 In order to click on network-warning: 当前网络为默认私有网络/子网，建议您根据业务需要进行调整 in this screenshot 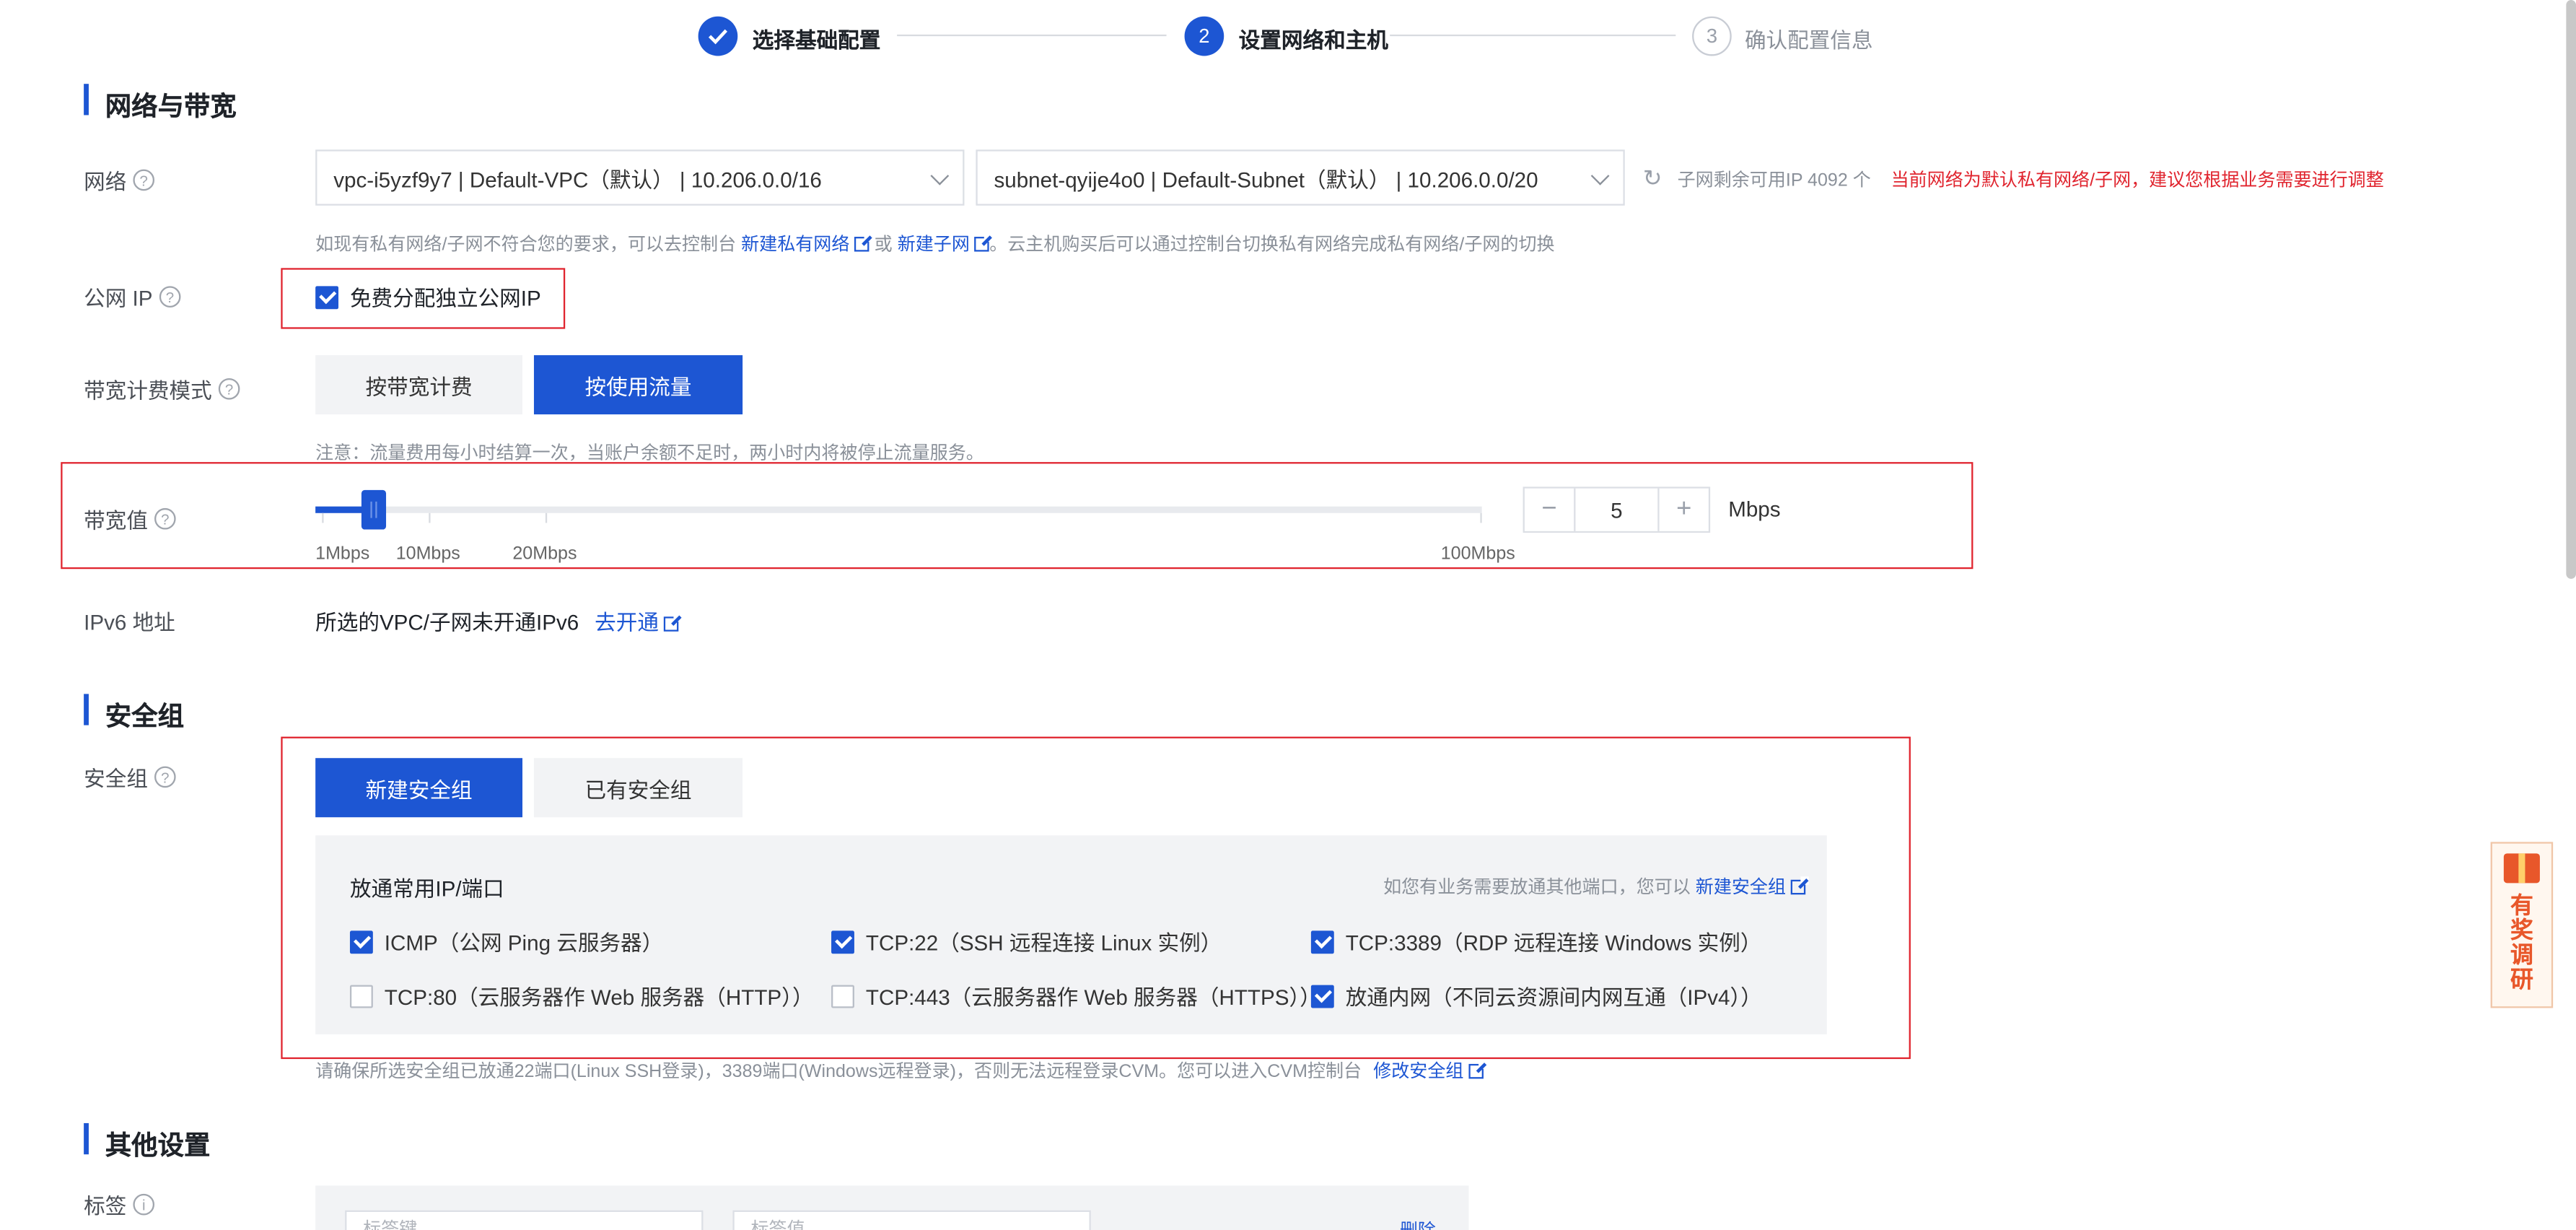, I will do `click(2137, 180)`.